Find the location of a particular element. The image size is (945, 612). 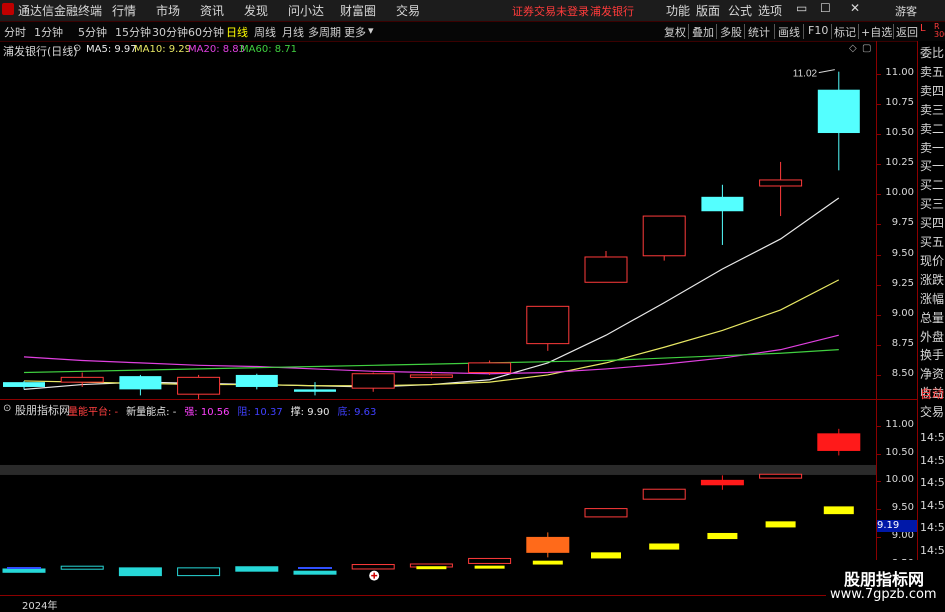

price-axis-label: 9.50 is located at coordinates (902, 253).